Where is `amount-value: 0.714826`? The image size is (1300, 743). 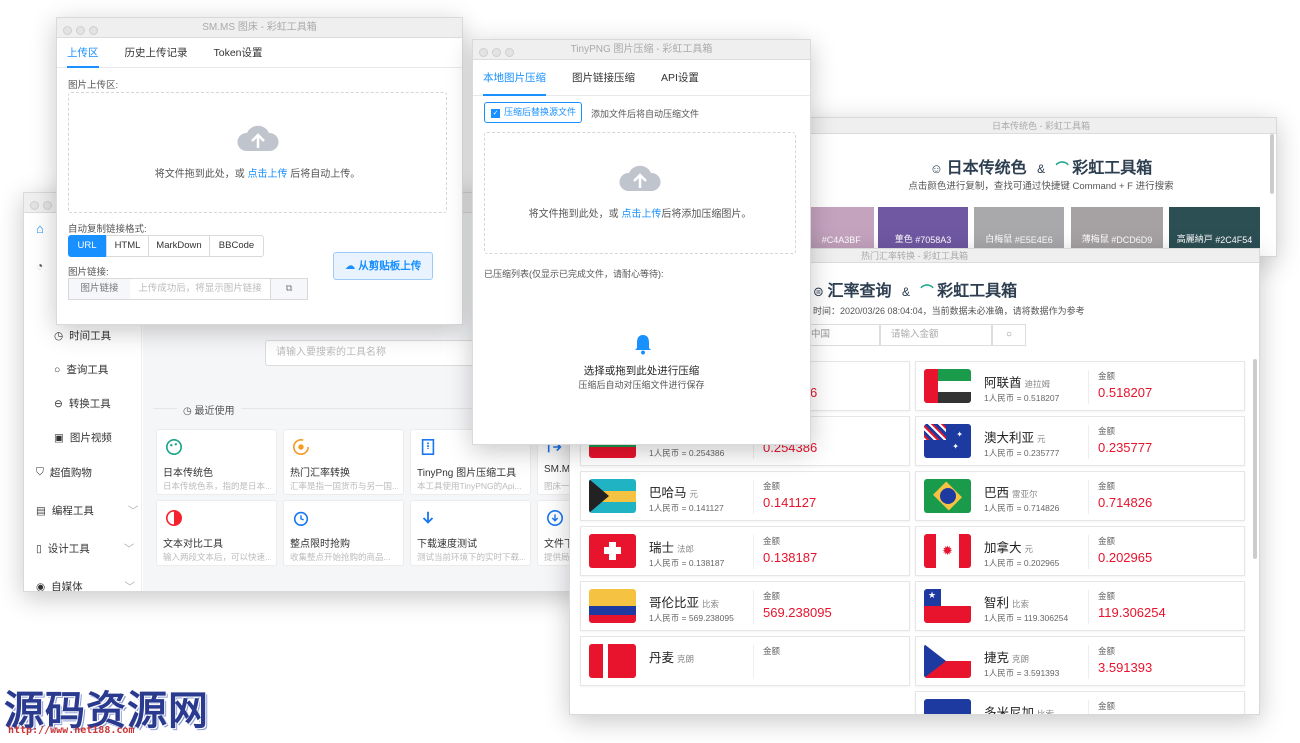 amount-value: 0.714826 is located at coordinates (1125, 502).